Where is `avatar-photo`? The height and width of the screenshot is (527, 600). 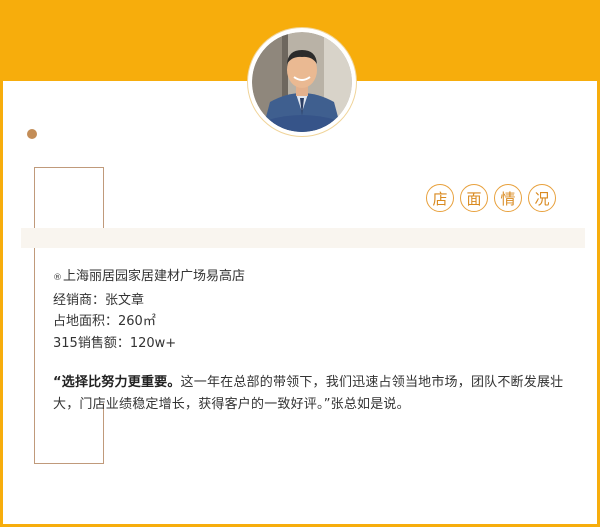
avatar-photo is located at coordinates (302, 82).